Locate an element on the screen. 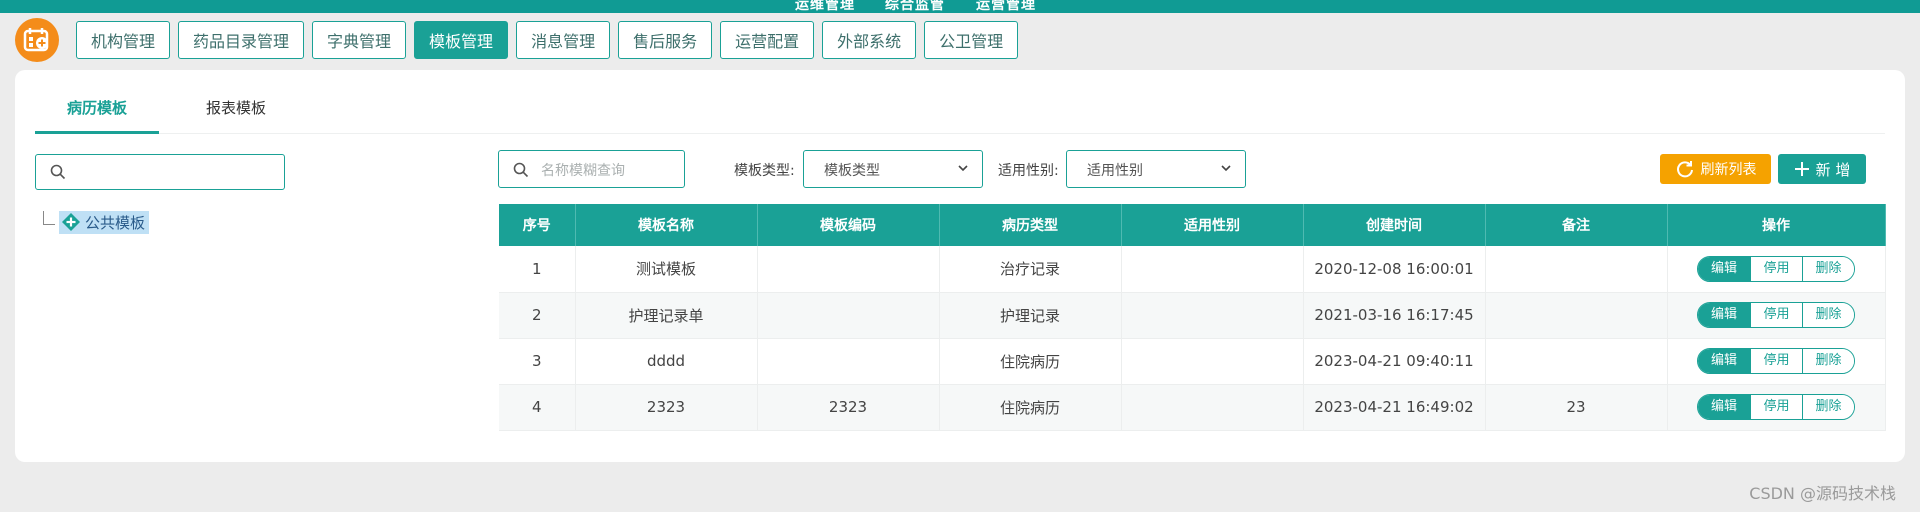 This screenshot has width=1920, height=512. name-search-input: 名称模糊查询 is located at coordinates (591, 169).